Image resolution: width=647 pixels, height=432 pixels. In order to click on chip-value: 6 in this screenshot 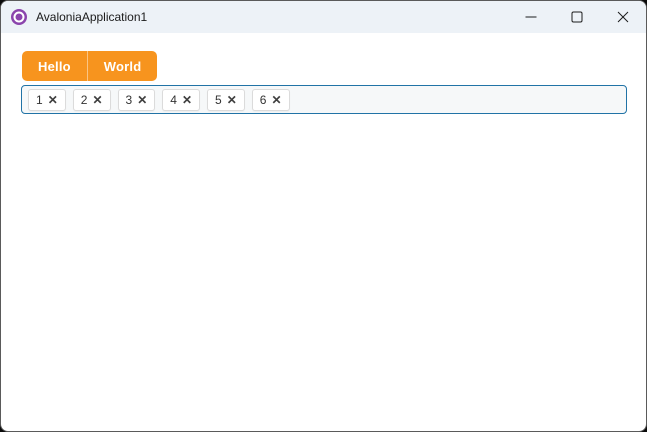, I will do `click(263, 99)`.